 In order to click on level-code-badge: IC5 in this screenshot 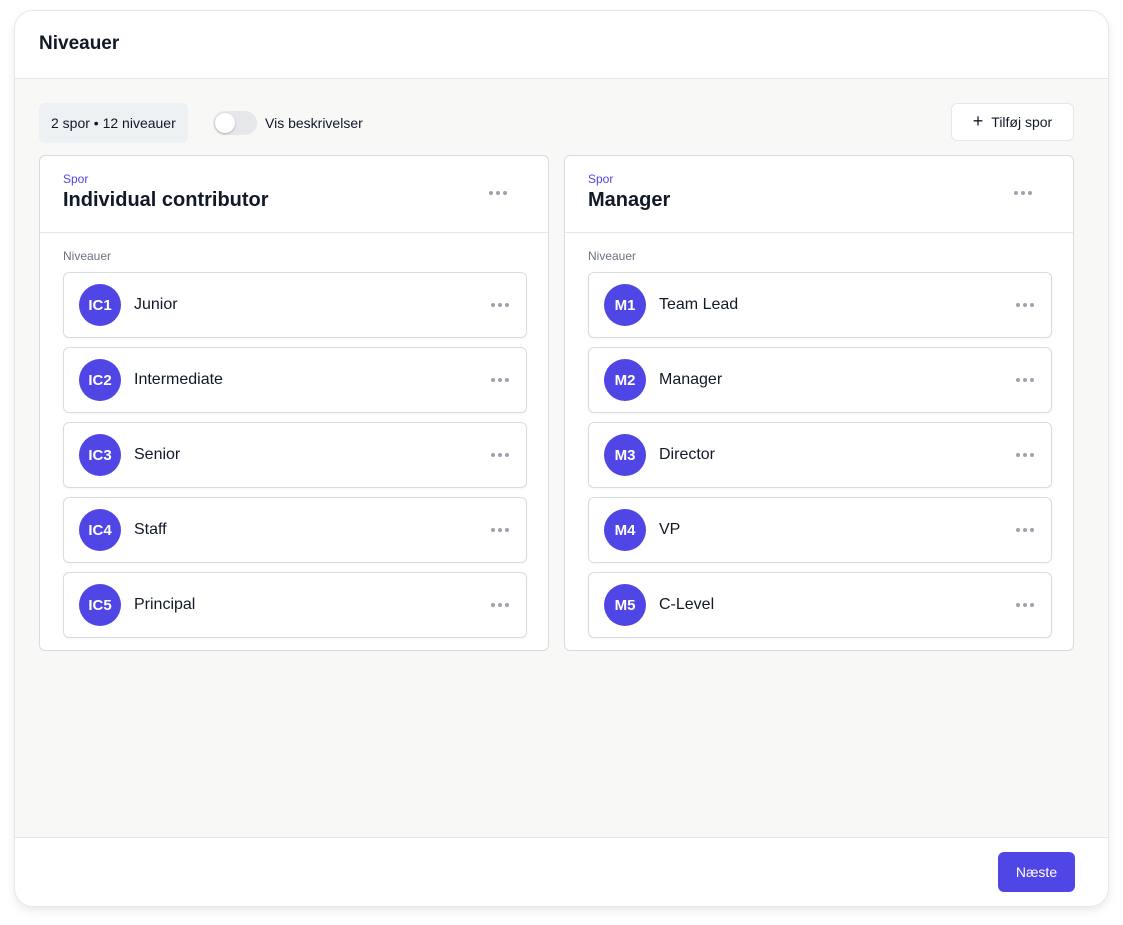, I will do `click(100, 605)`.